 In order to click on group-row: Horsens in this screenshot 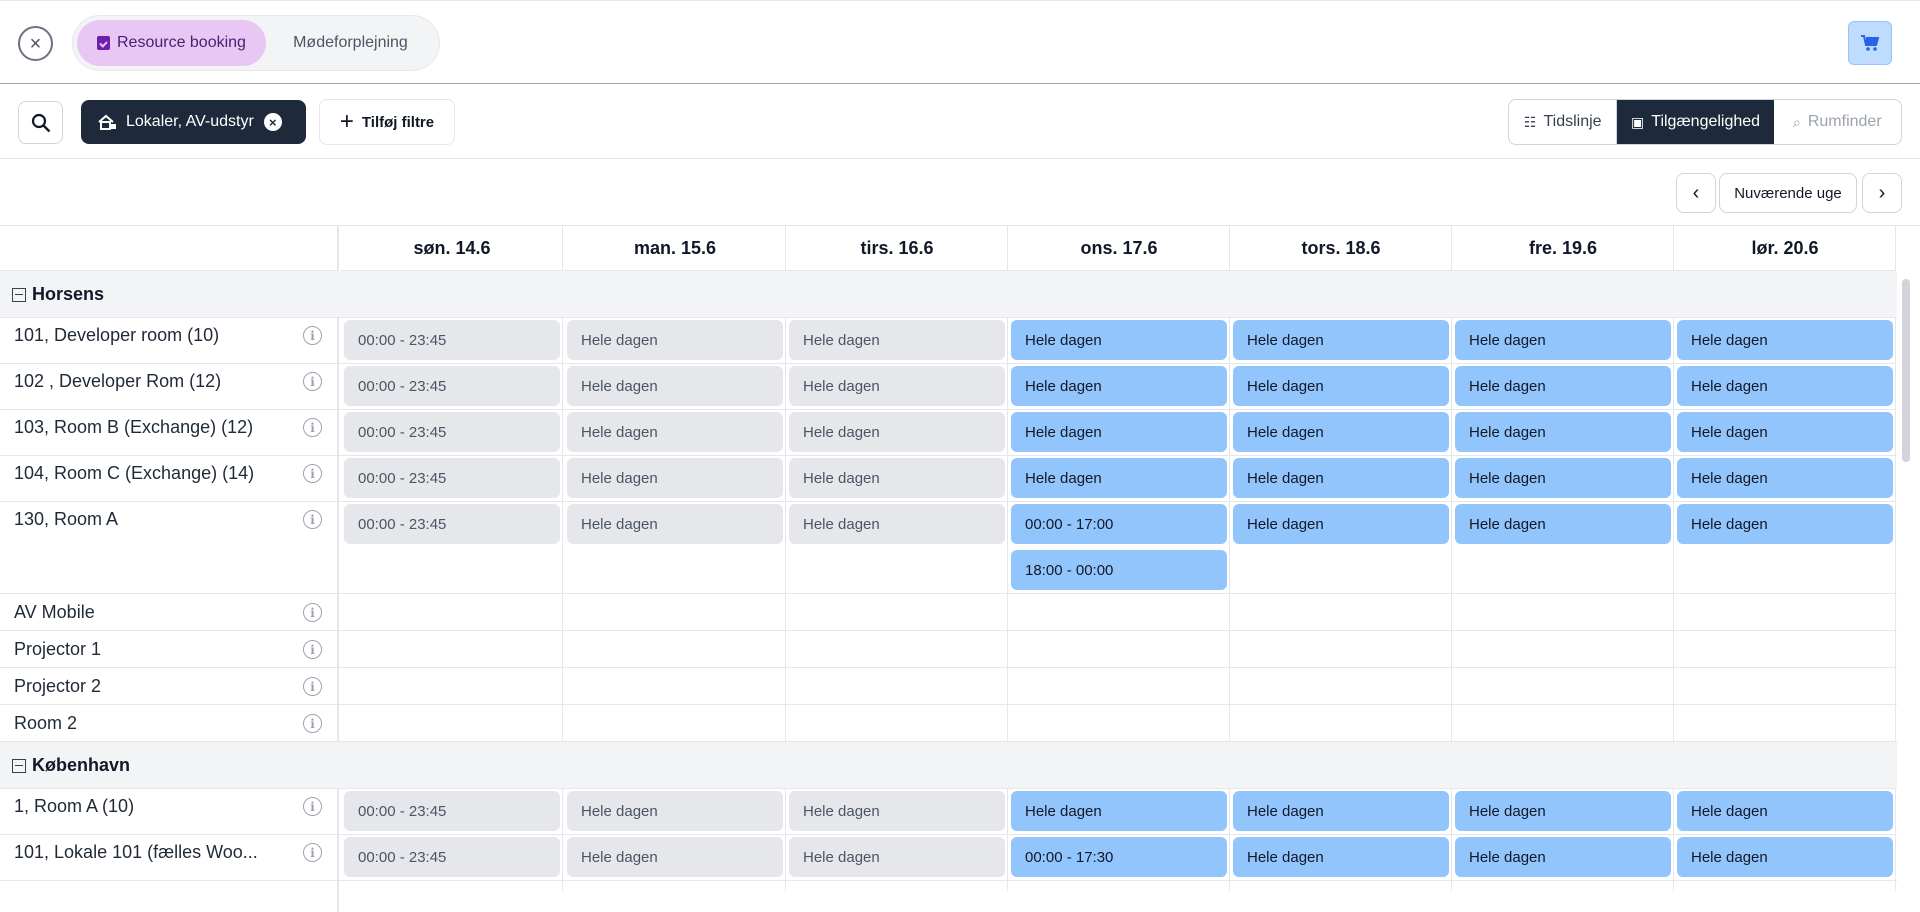, I will do `click(948, 294)`.